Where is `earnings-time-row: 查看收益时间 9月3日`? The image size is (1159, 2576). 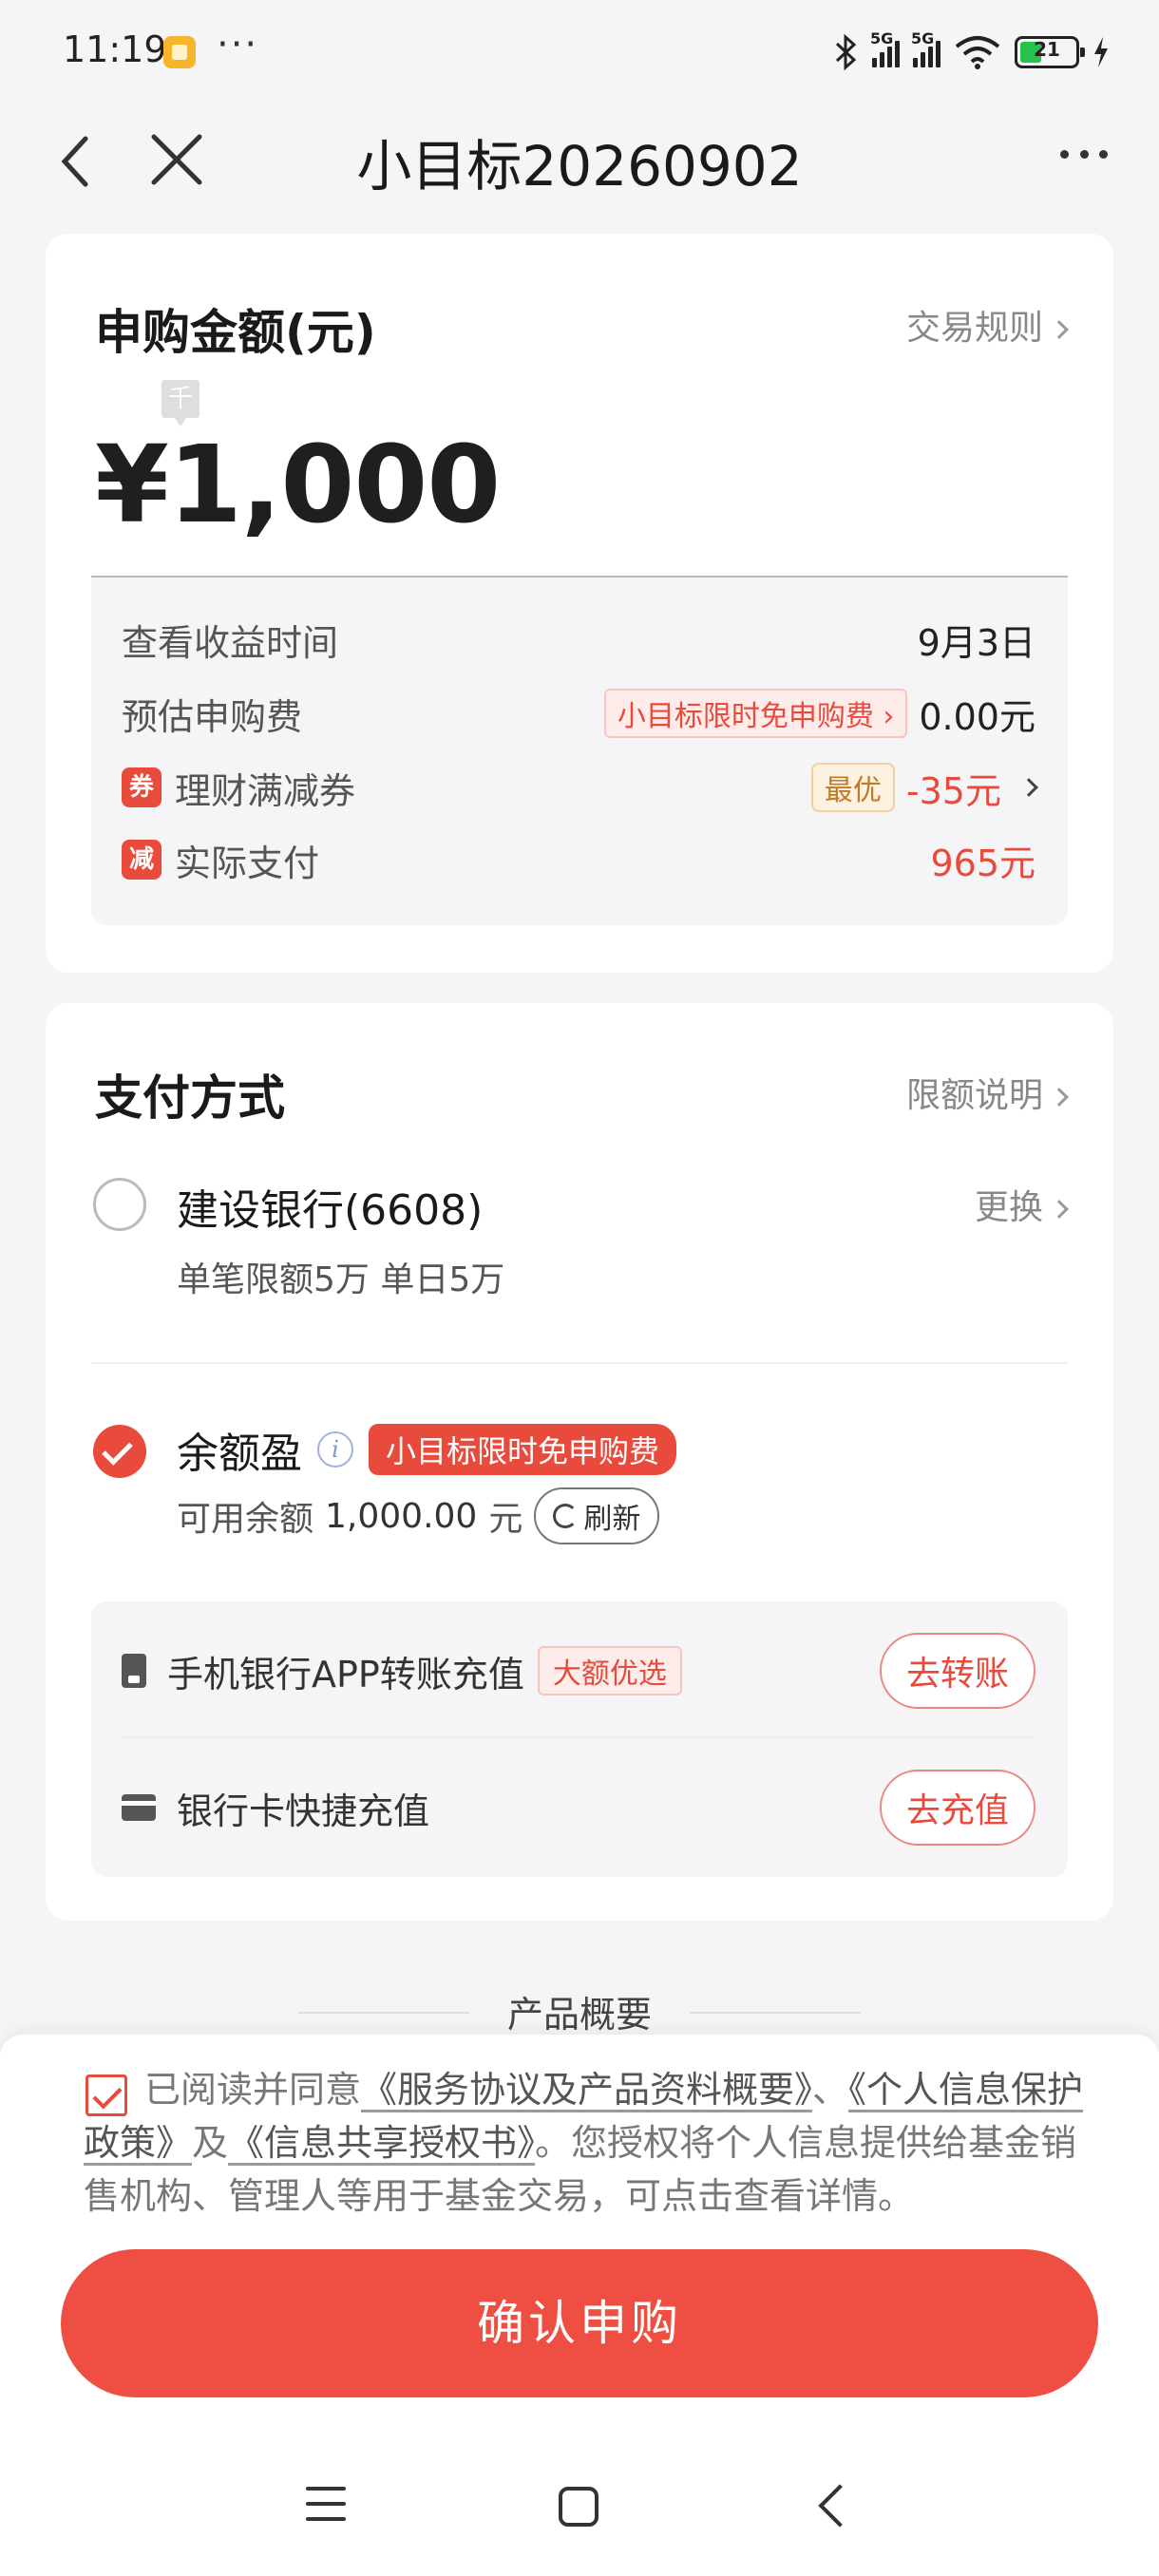
earnings-time-row: 查看收益时间 9月3日 is located at coordinates (579, 640).